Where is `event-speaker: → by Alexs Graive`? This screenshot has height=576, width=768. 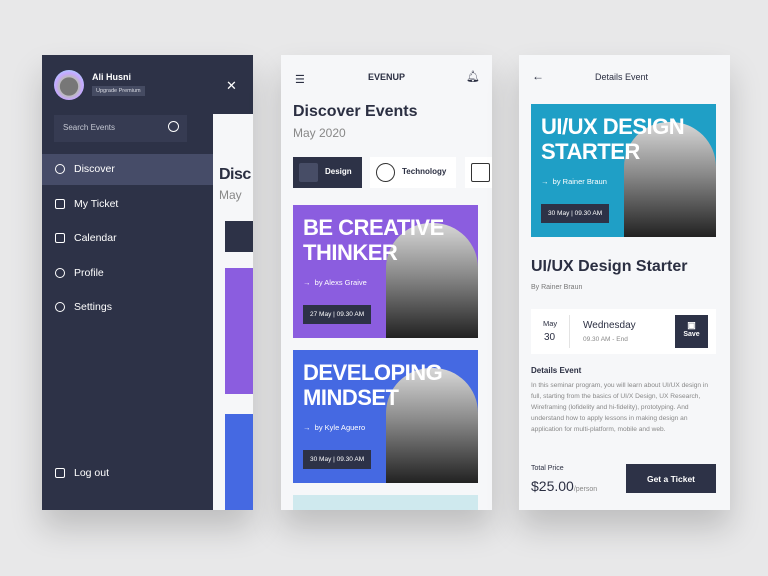
event-speaker: → by Alexs Graive is located at coordinates (335, 282).